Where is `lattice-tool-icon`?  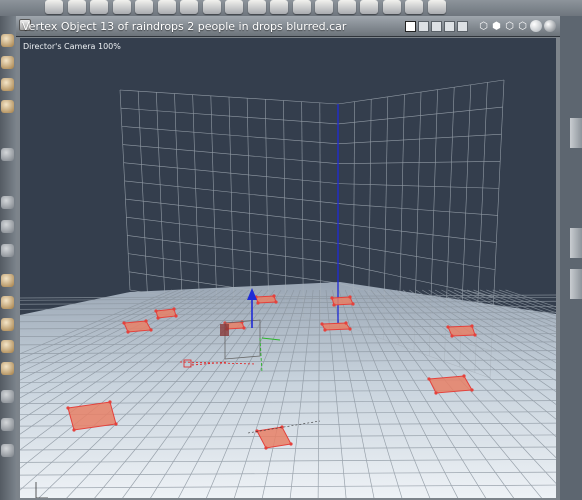
lattice-tool-icon is located at coordinates (189, 7).